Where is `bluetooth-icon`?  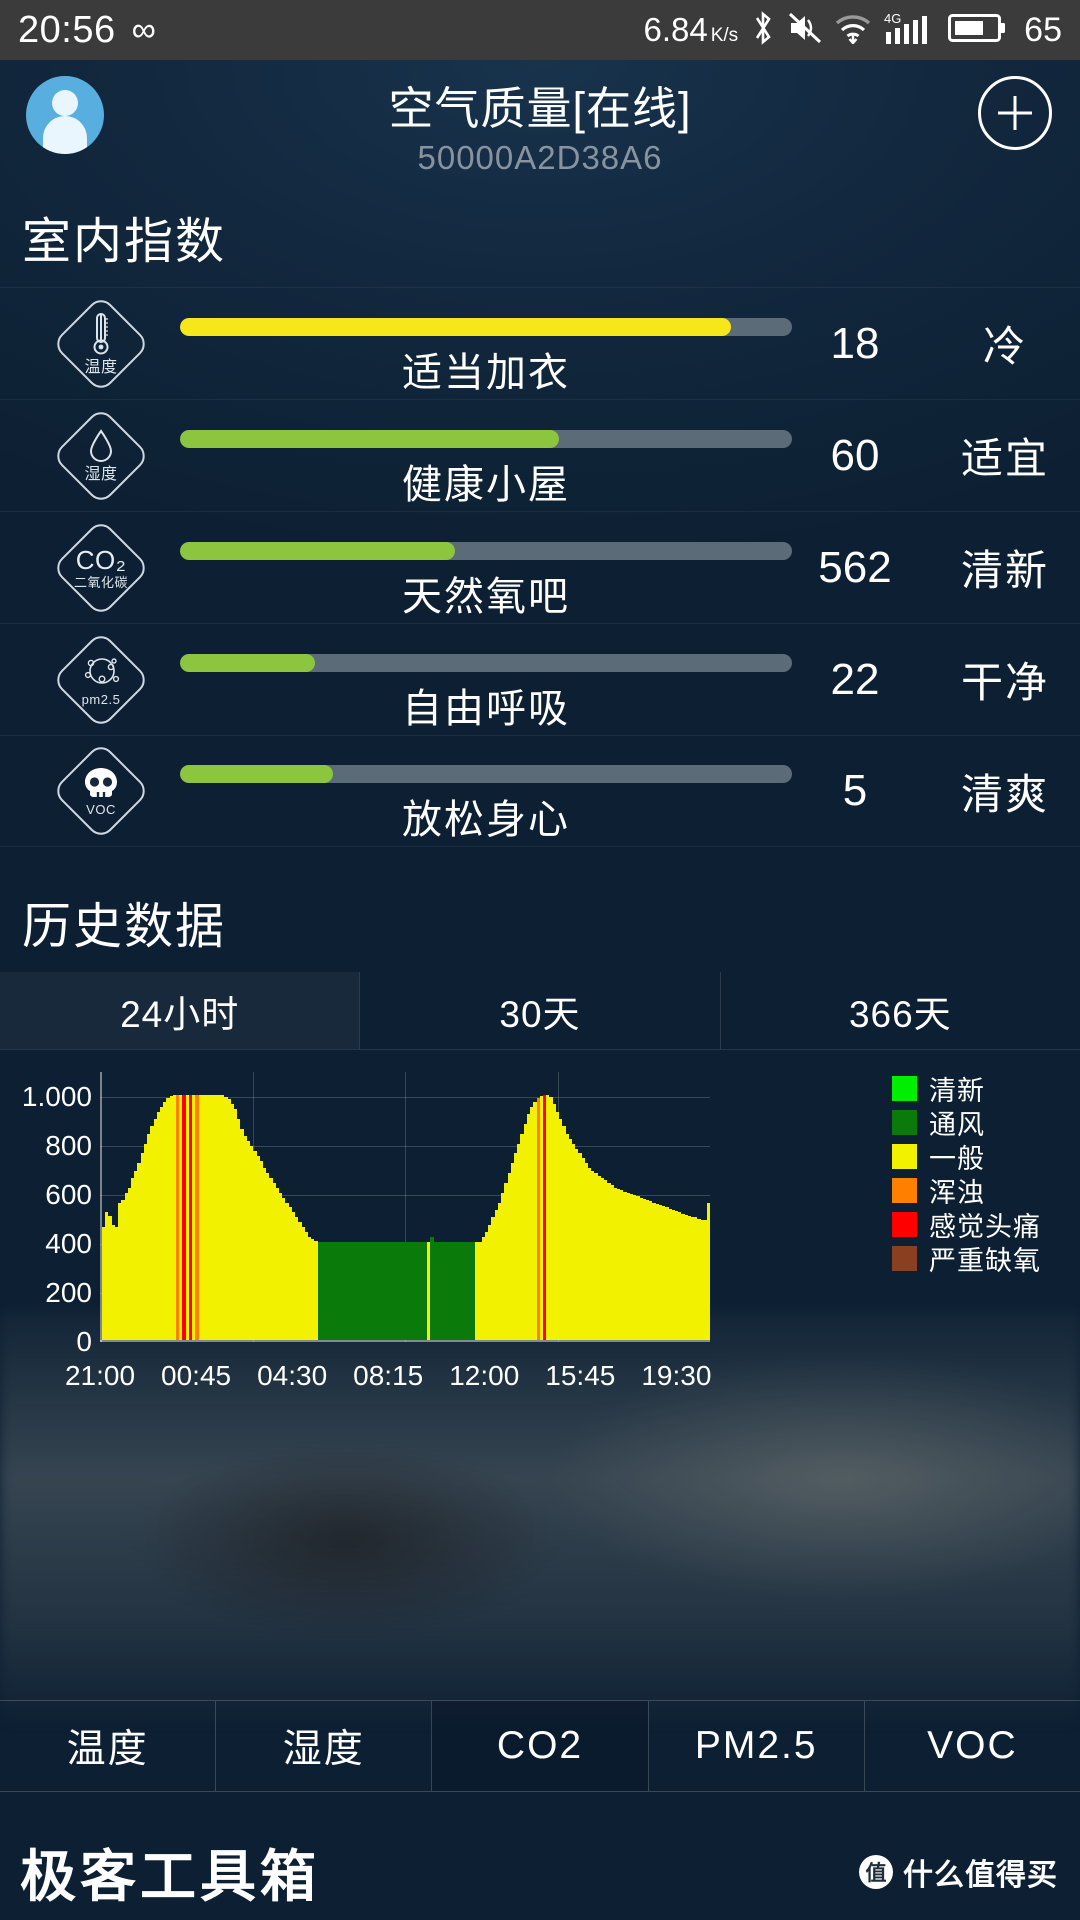
bluetooth-icon is located at coordinates (763, 30).